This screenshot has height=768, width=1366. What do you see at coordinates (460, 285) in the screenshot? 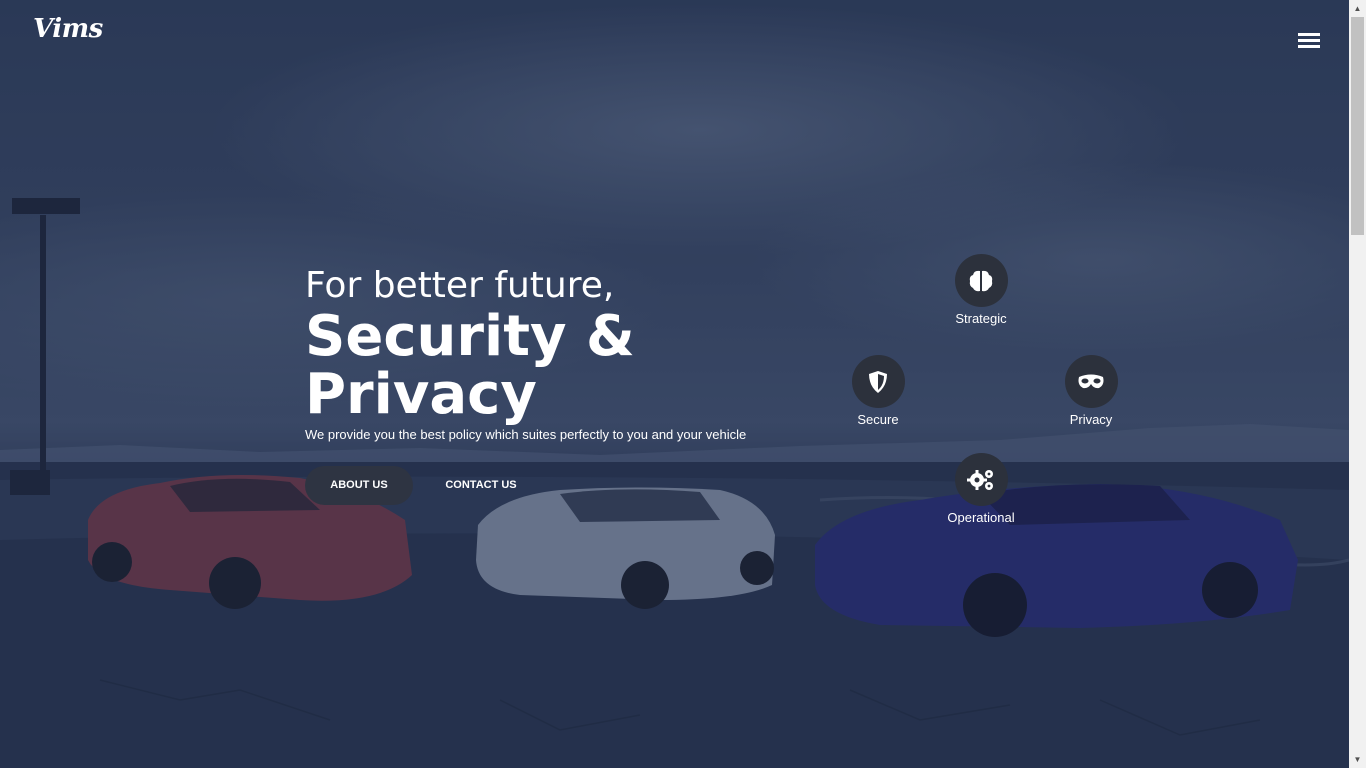
I see `hero-subtitle: For better future,` at bounding box center [460, 285].